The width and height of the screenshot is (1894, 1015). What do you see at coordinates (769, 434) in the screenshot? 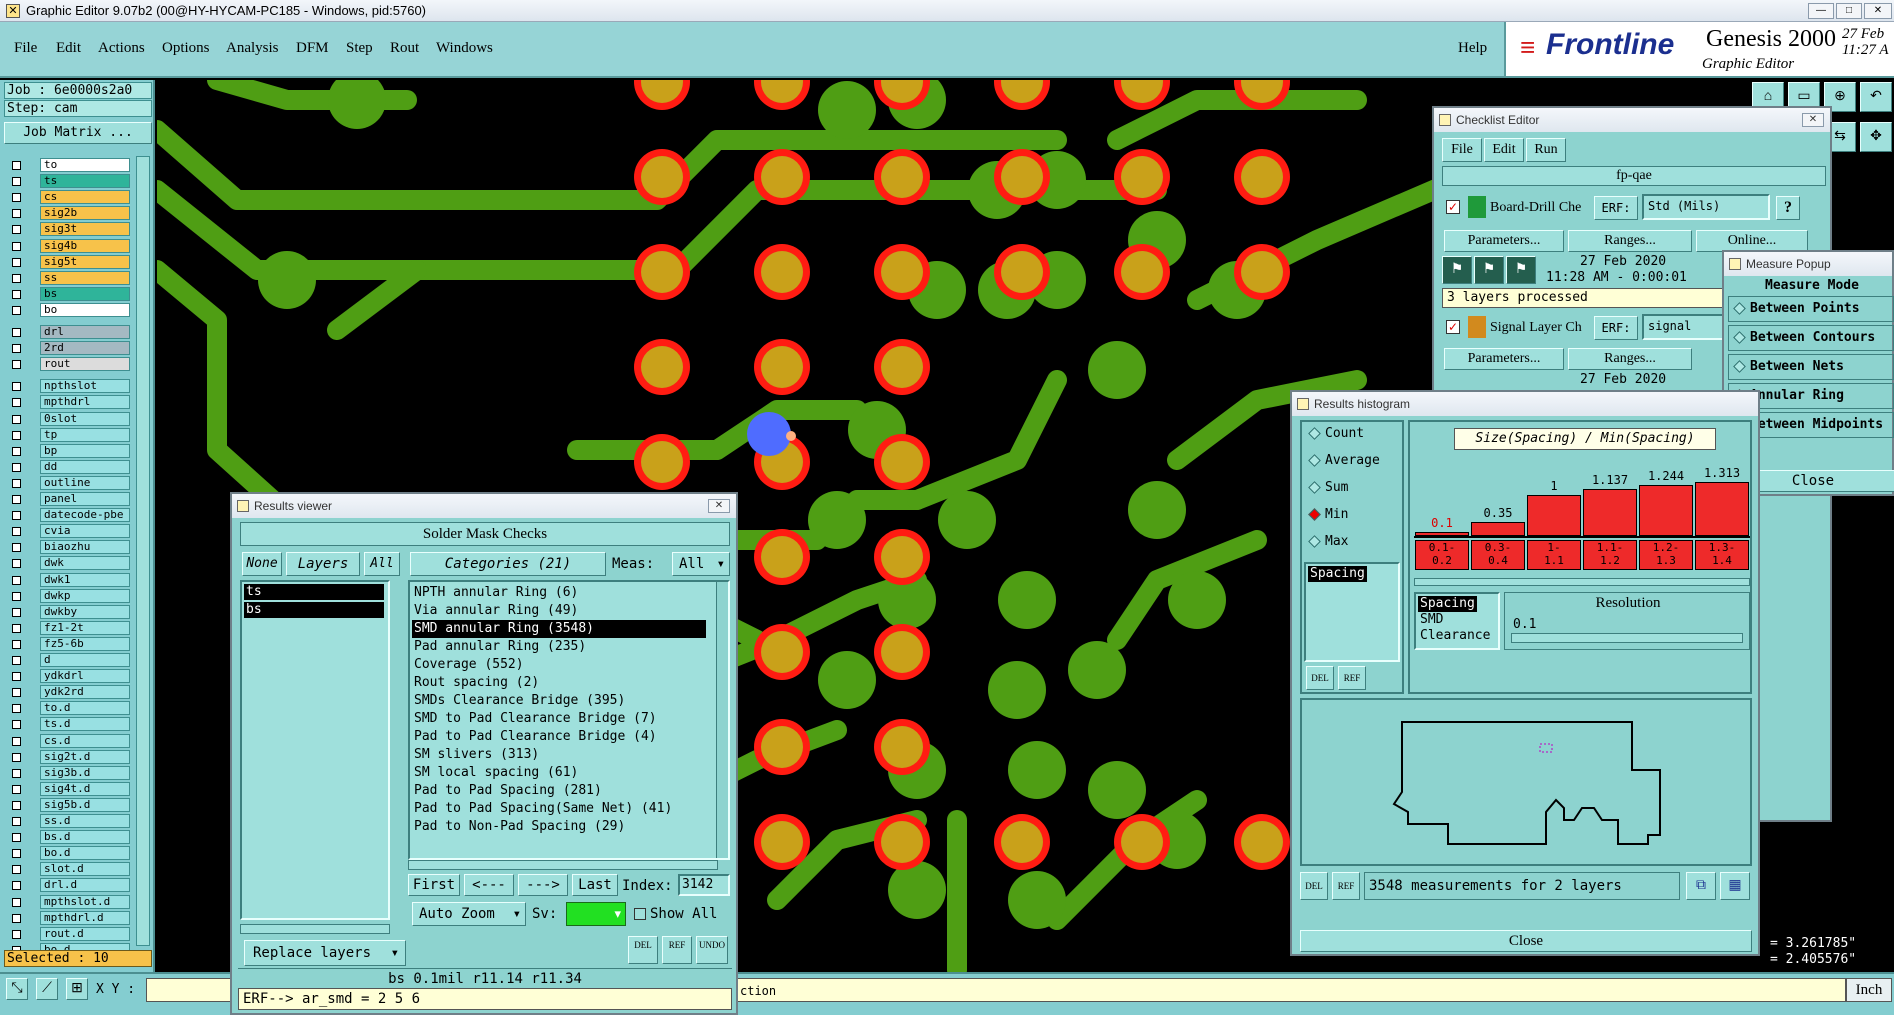
I see `highlighted-pad` at bounding box center [769, 434].